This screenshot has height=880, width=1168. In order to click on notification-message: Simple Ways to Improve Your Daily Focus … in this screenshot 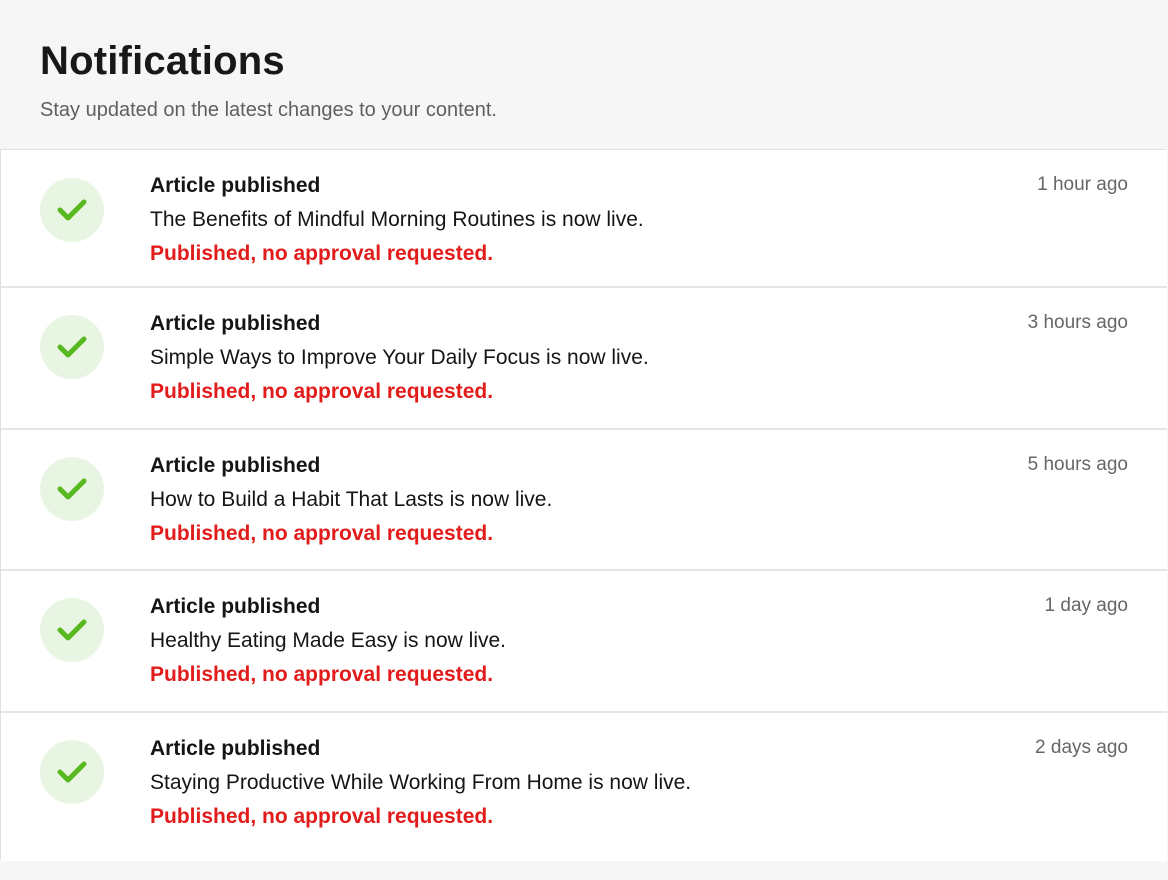, I will do `click(399, 357)`.